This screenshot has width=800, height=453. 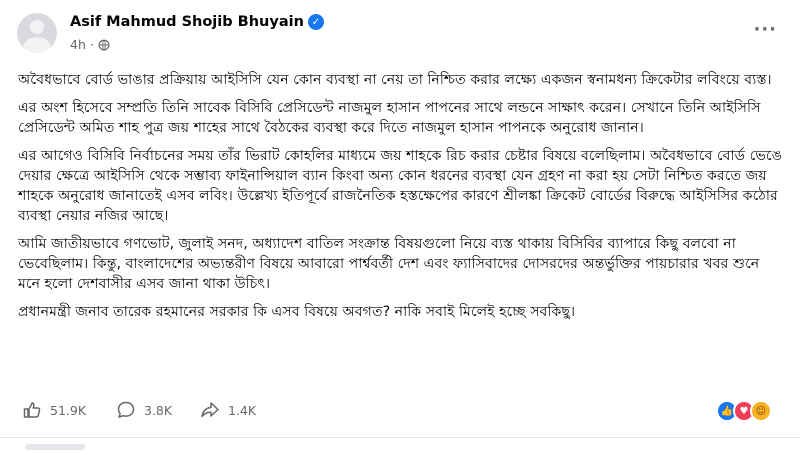 I want to click on comment-button: 3.8K, so click(x=144, y=410).